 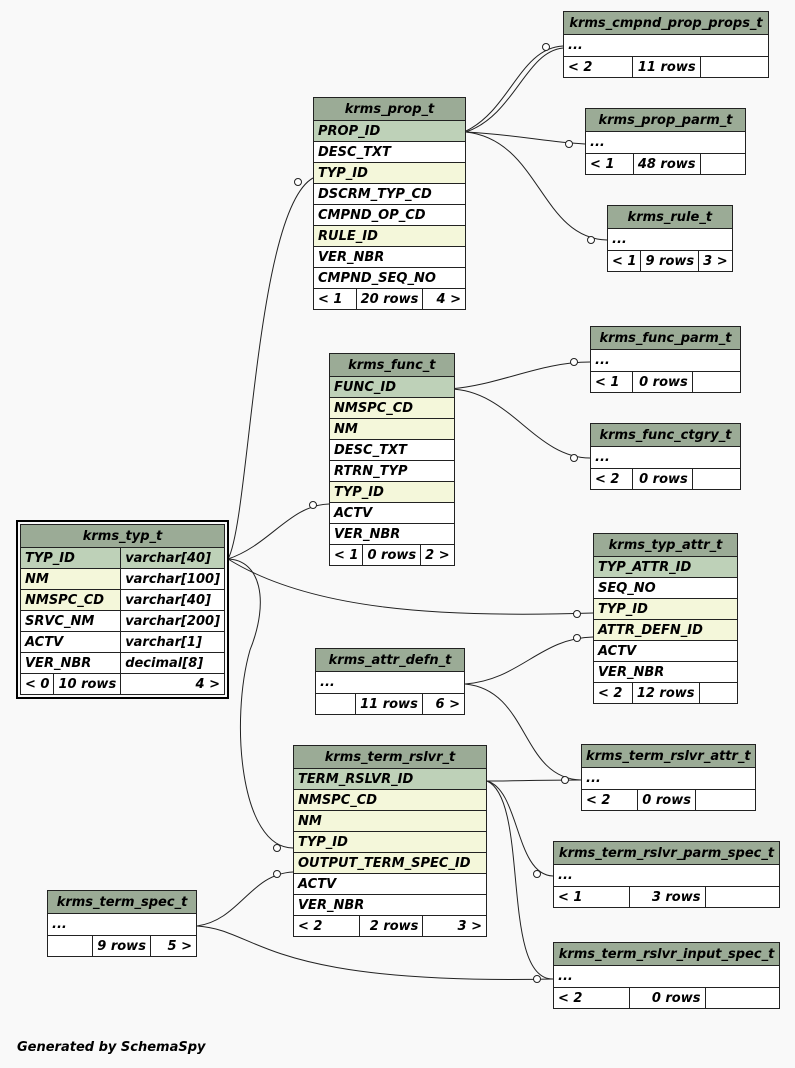 What do you see at coordinates (665, 545) in the screenshot?
I see `table-title: krms_typ_attr_t` at bounding box center [665, 545].